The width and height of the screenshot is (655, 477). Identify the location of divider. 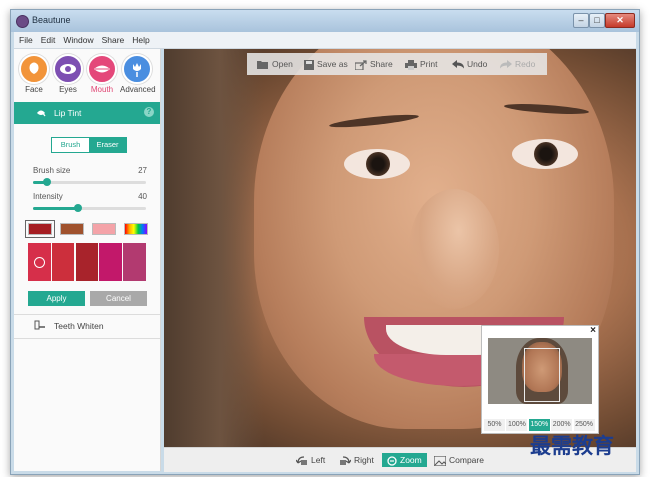
(87, 338).